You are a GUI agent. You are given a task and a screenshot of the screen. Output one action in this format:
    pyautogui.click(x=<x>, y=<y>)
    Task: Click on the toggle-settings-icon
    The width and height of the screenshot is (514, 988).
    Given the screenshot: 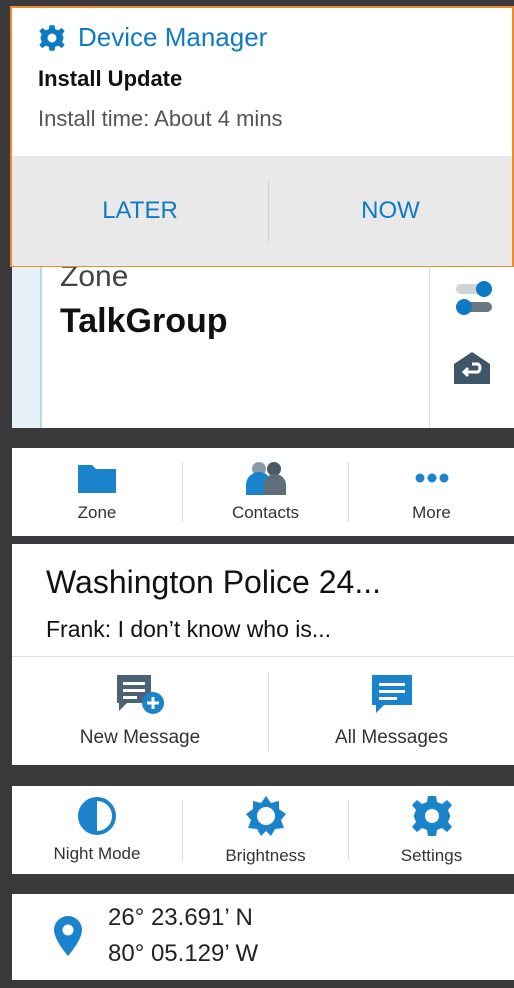 What is the action you would take?
    pyautogui.click(x=474, y=298)
    